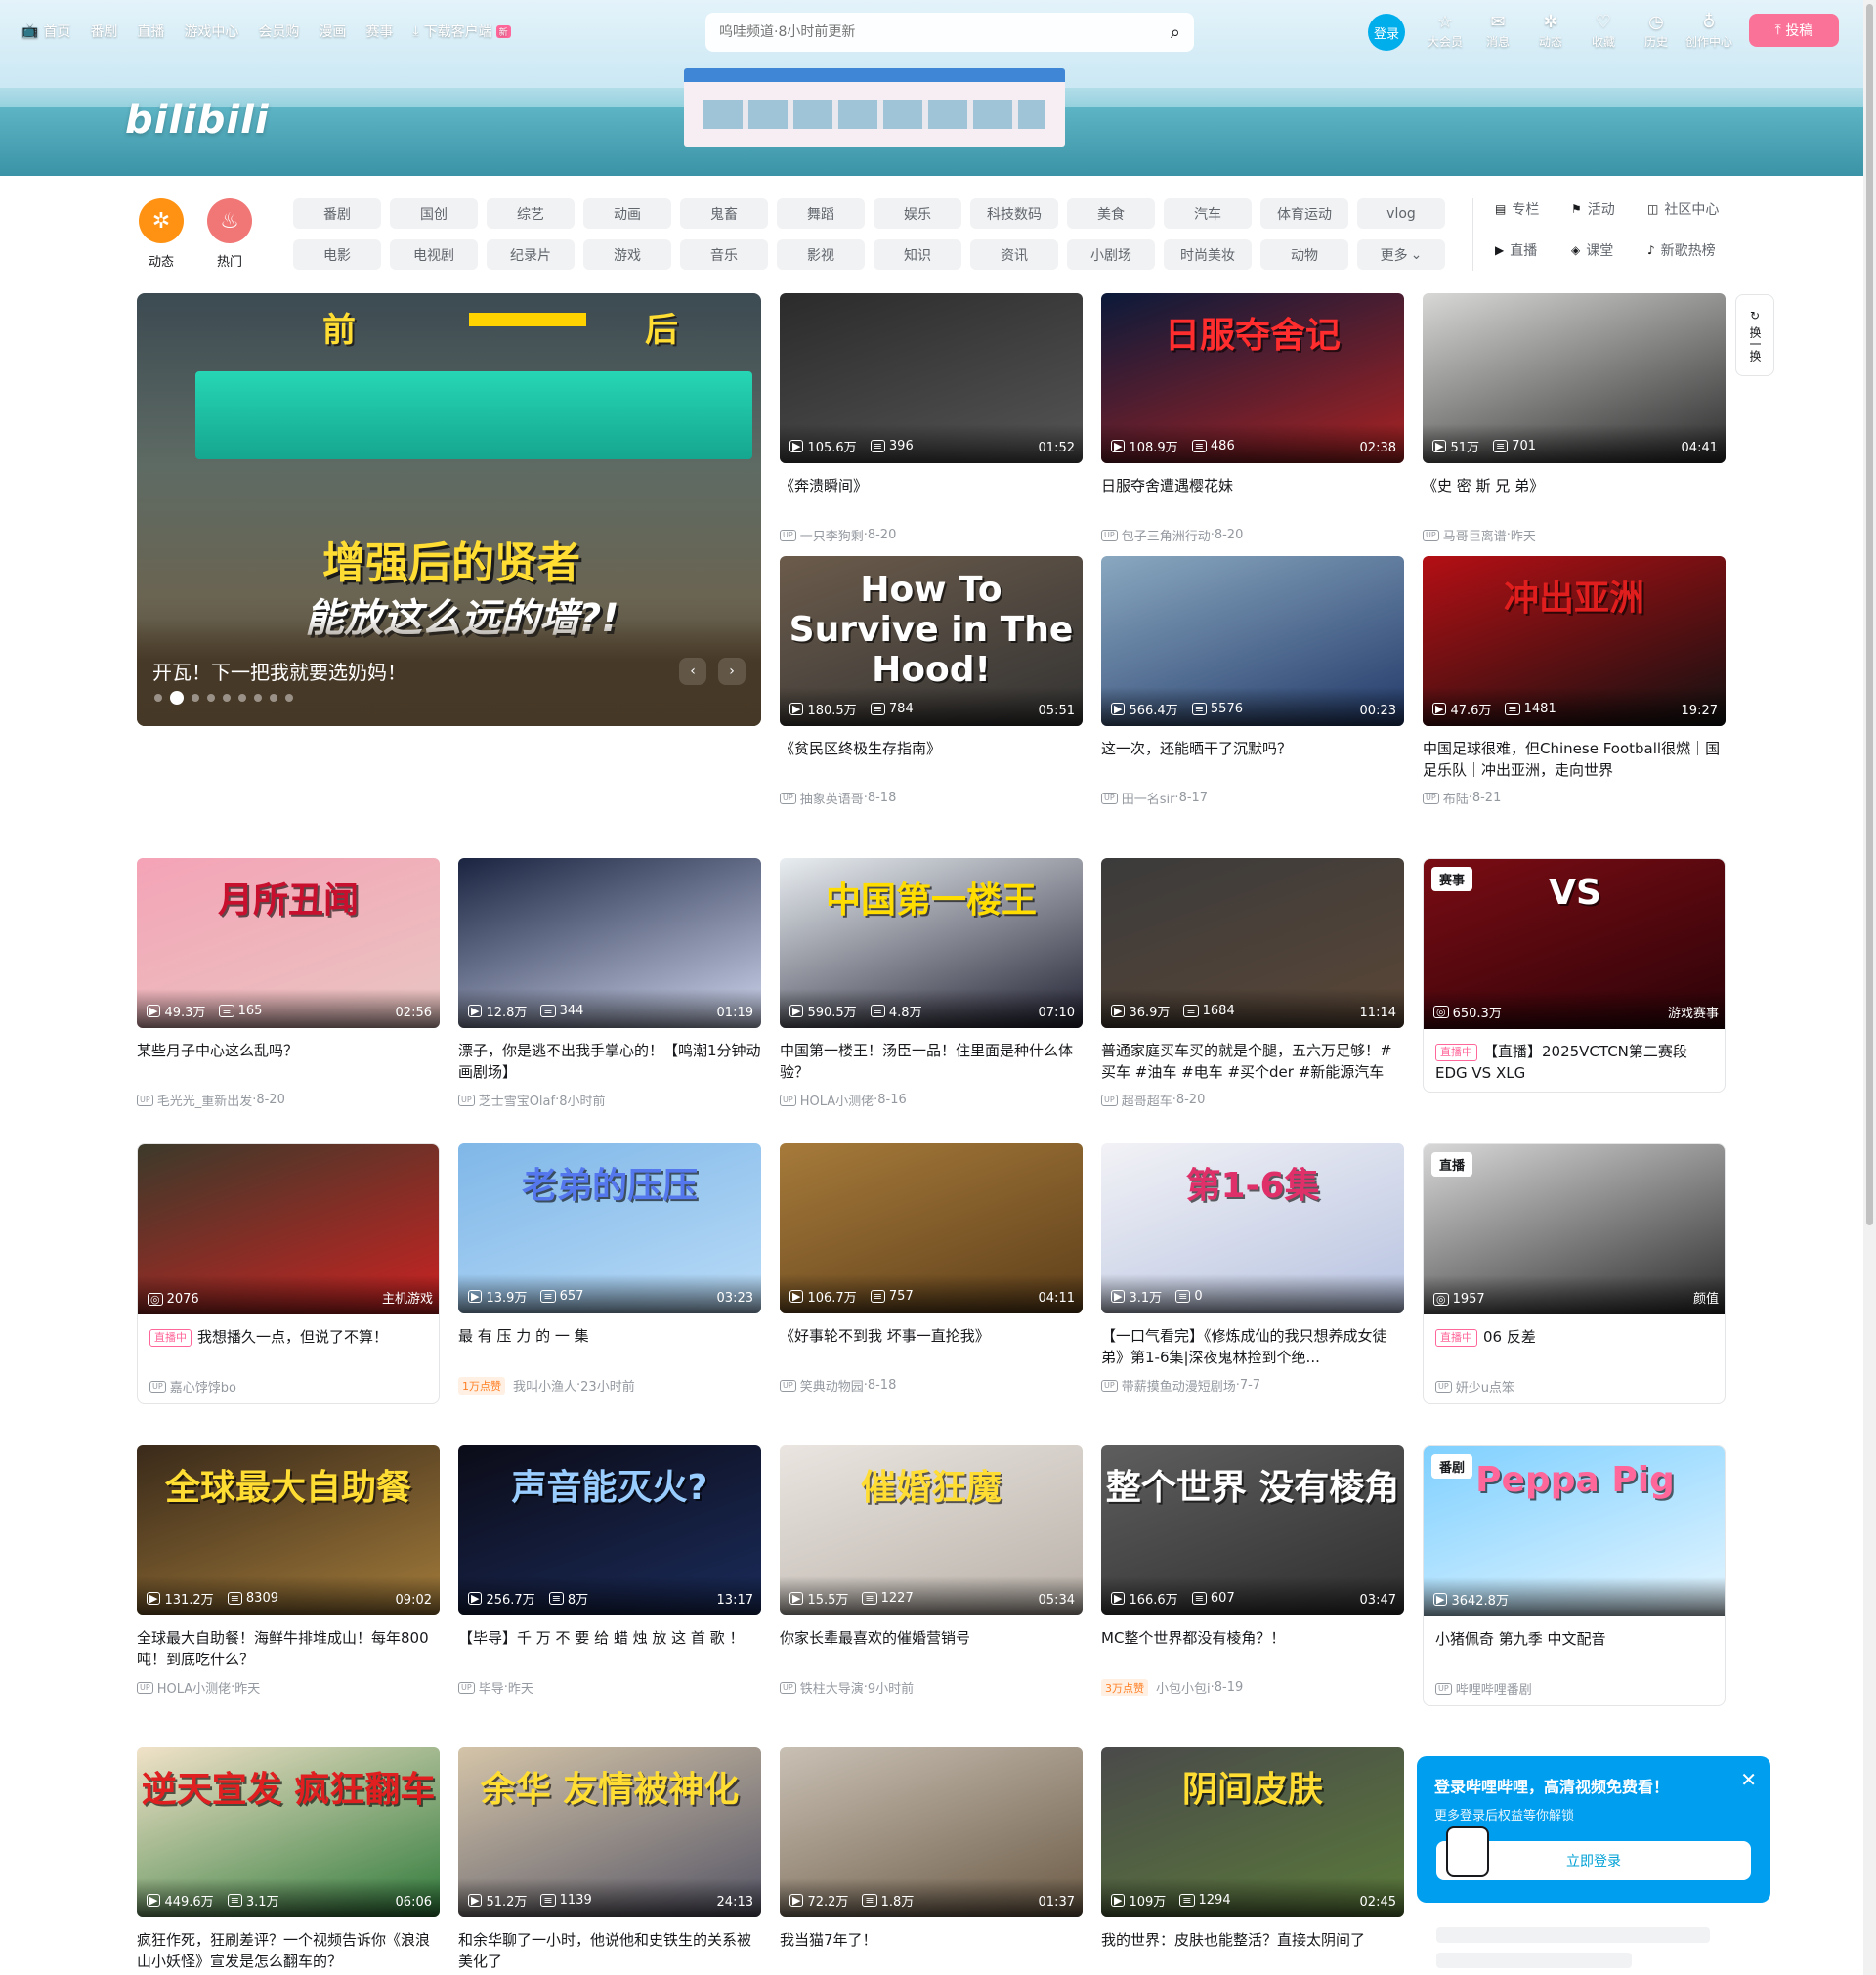 The image size is (1876, 1975). I want to click on refresh-button: ↻ 换一换, so click(1754, 335).